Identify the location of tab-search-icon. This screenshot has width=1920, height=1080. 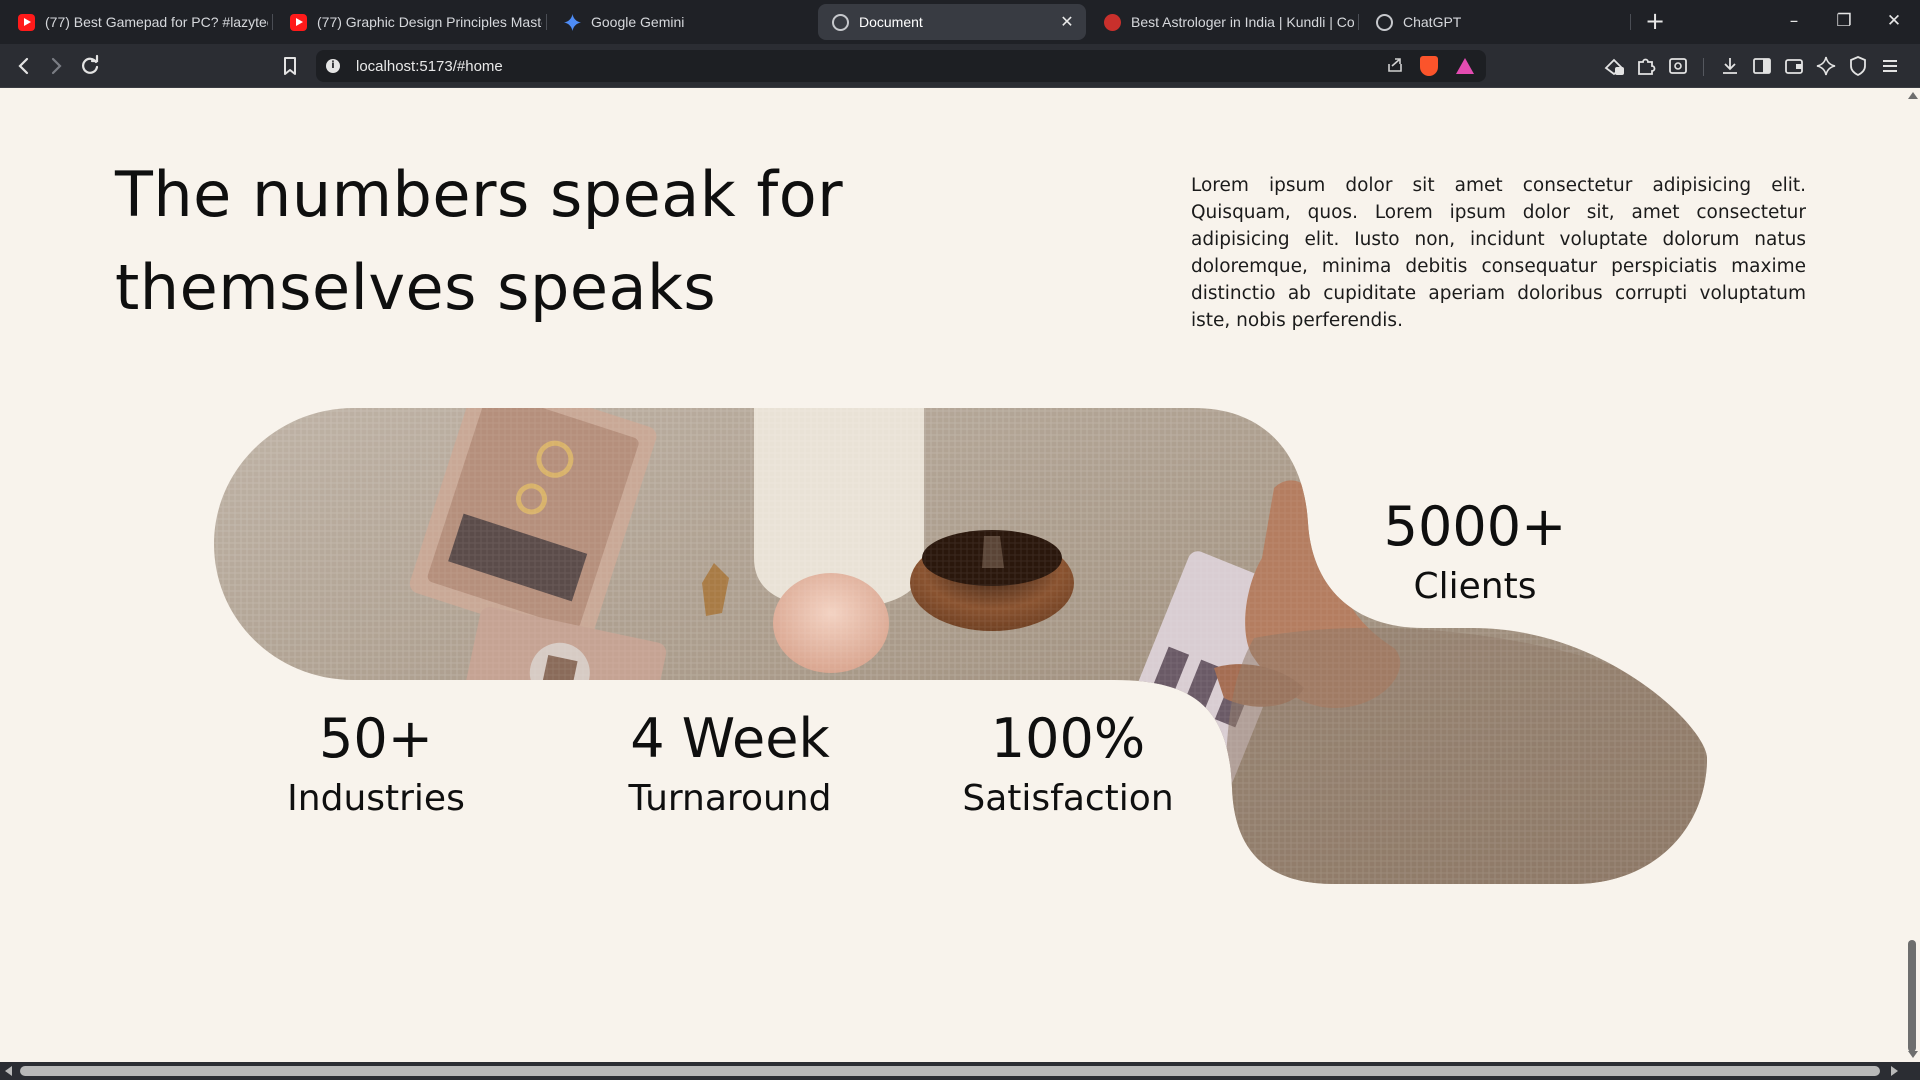
(1678, 66).